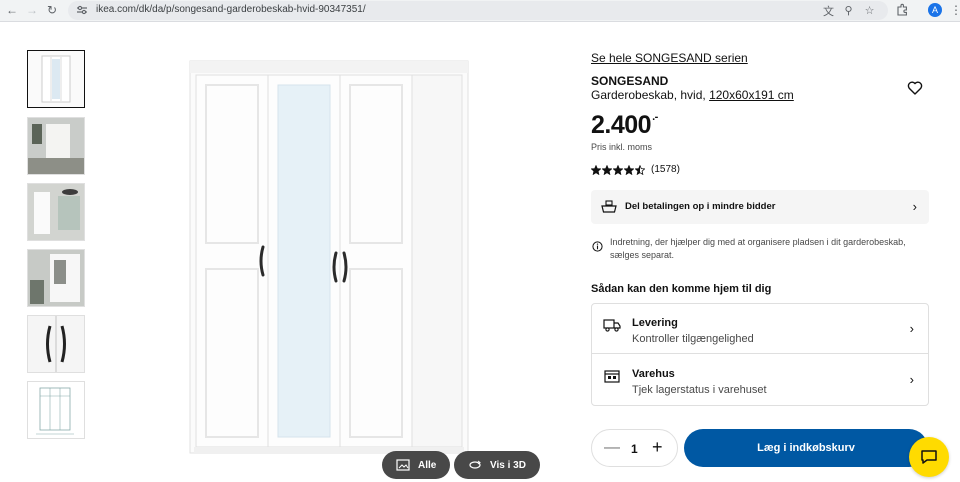  Describe the element at coordinates (935, 10) in the screenshot. I see `profile-avatar: A` at that location.